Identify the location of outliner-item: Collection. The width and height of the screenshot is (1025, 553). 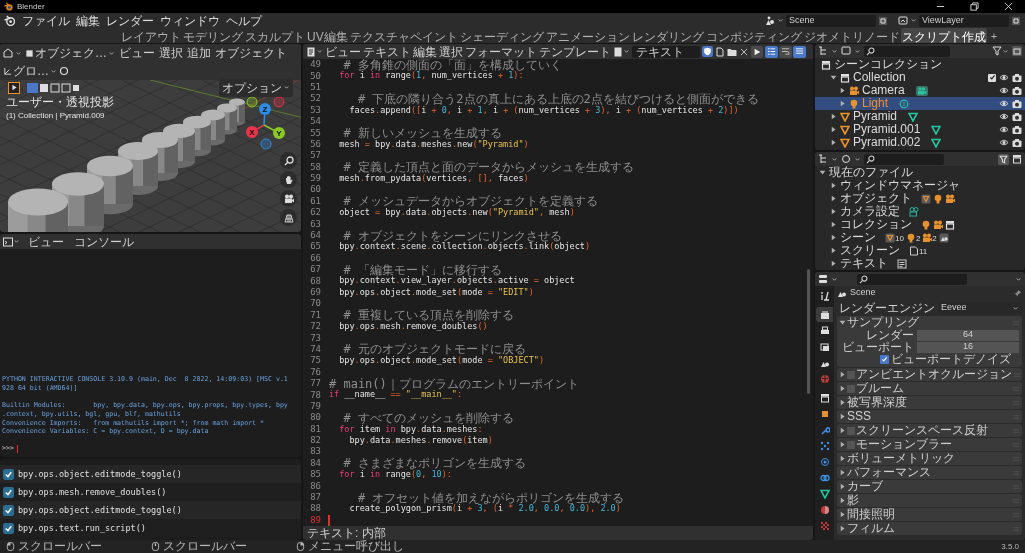
(879, 77).